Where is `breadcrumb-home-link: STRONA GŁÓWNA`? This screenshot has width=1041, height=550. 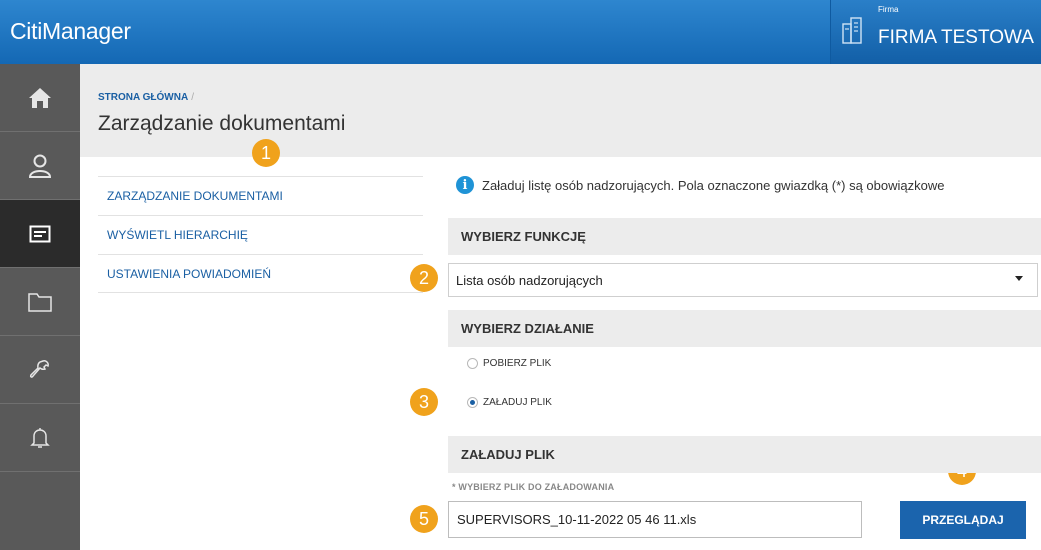
breadcrumb-home-link: STRONA GŁÓWNA is located at coordinates (143, 97).